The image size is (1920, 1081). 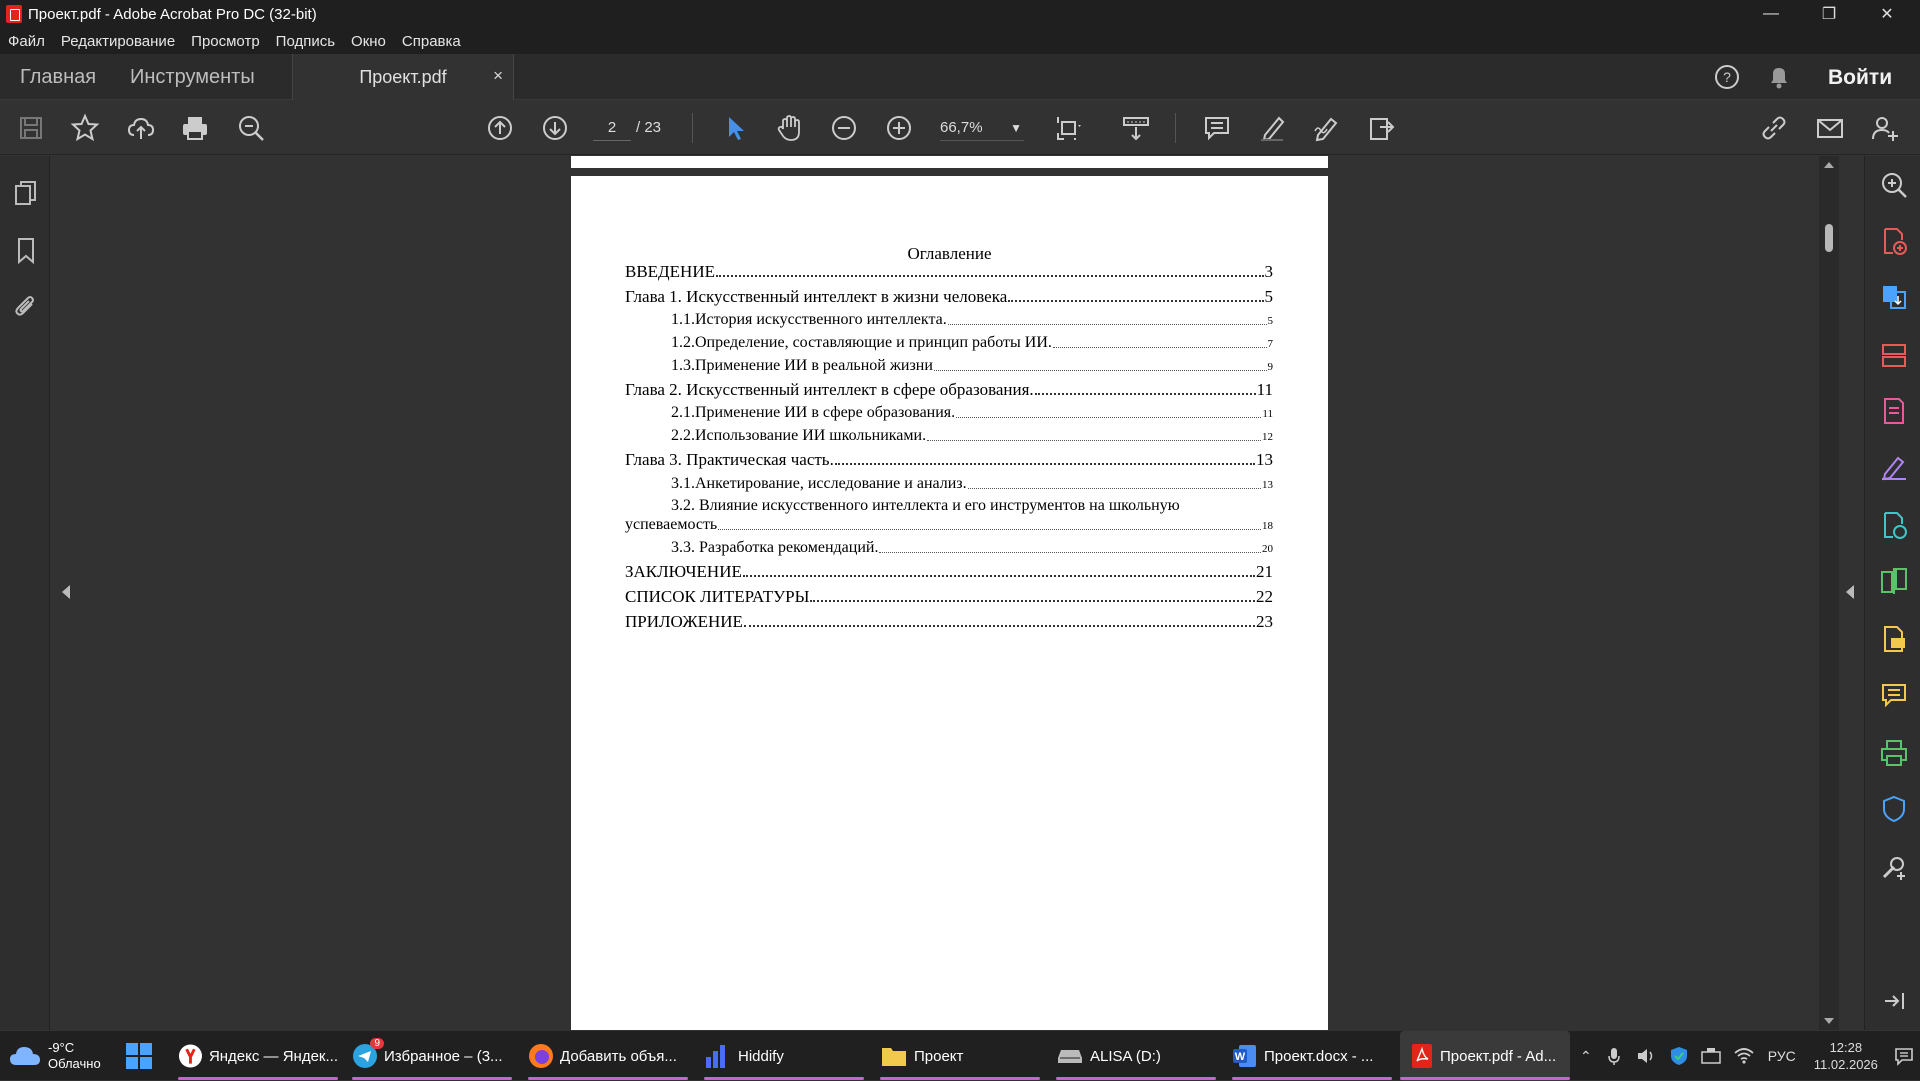 I want to click on defender-shield-icon, so click(x=1679, y=1056).